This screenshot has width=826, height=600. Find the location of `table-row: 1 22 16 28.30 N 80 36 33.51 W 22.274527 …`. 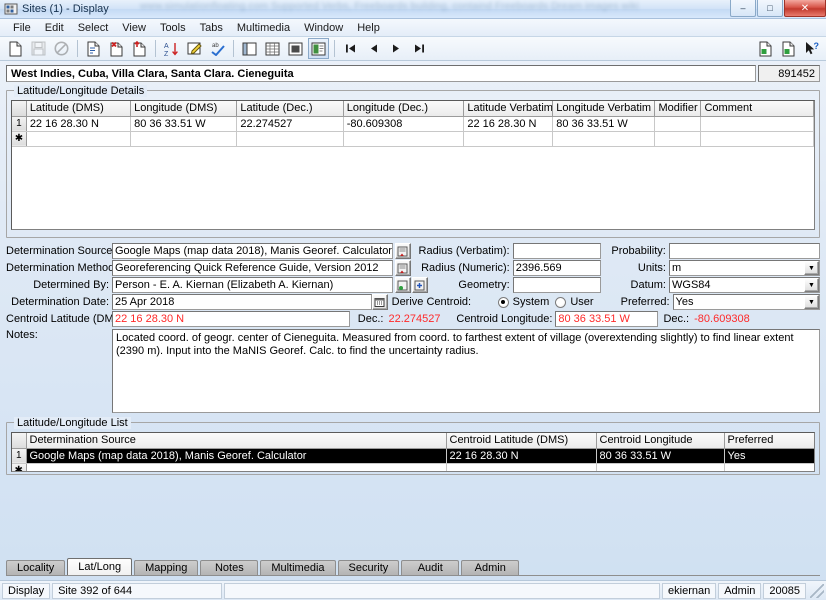

table-row: 1 22 16 28.30 N 80 36 33.51 W 22.274527 … is located at coordinates (413, 124).